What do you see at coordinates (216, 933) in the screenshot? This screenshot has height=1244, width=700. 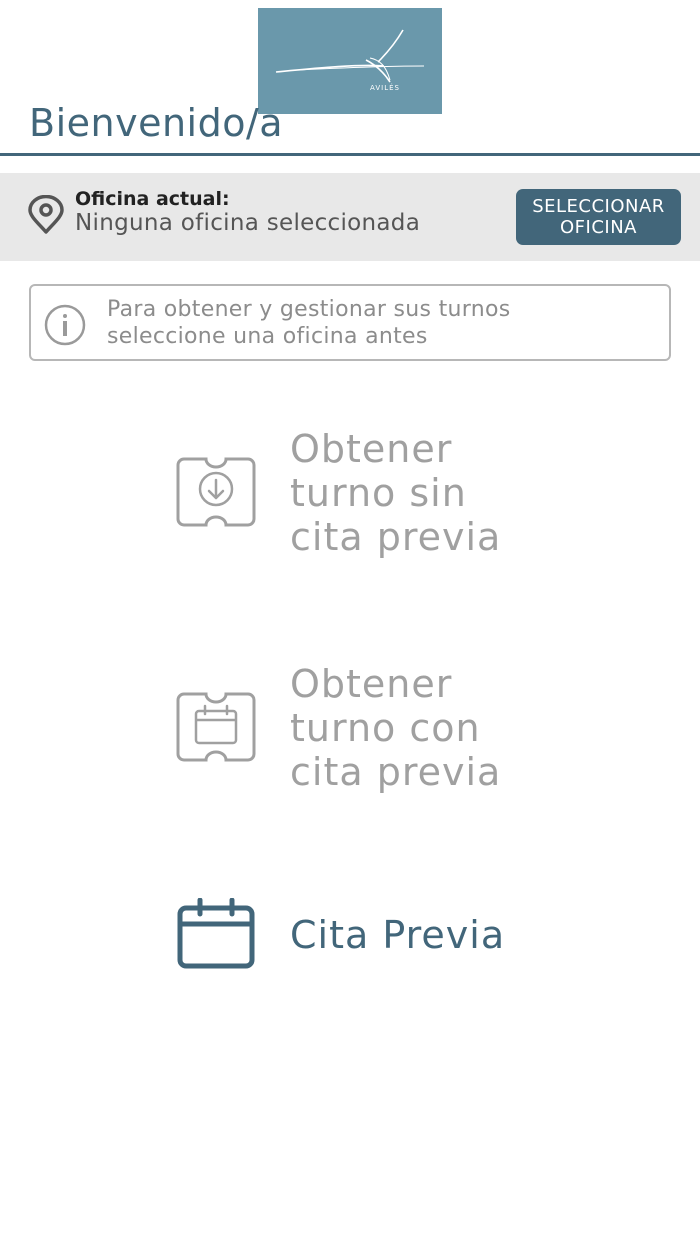 I see `calendar-icon` at bounding box center [216, 933].